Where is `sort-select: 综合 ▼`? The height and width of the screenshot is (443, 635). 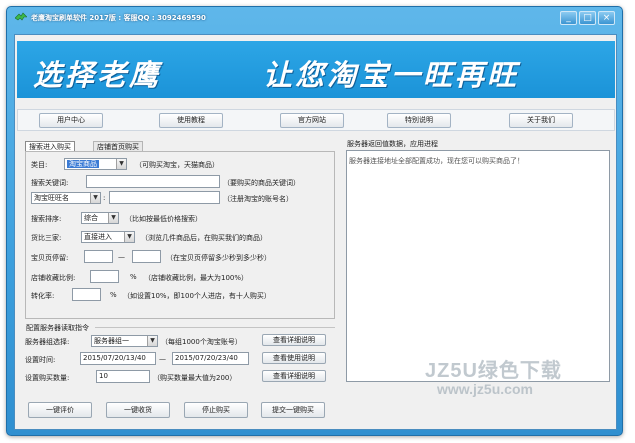
sort-select: 综合 ▼ is located at coordinates (100, 218).